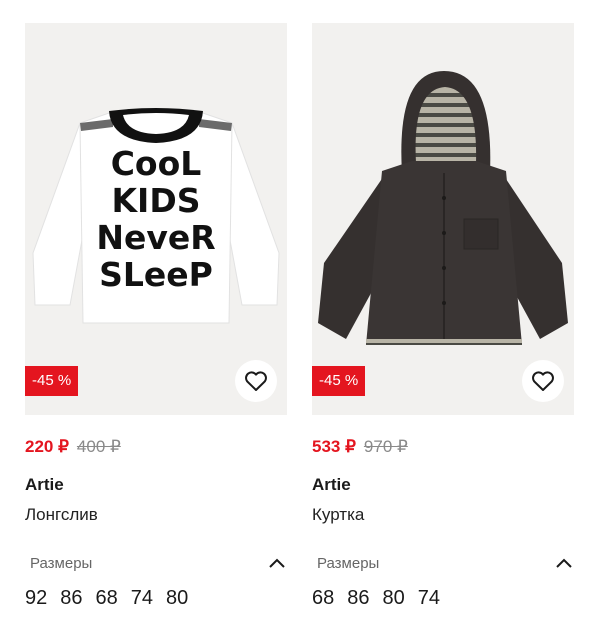  I want to click on old-price: 400 ₽, so click(98, 446).